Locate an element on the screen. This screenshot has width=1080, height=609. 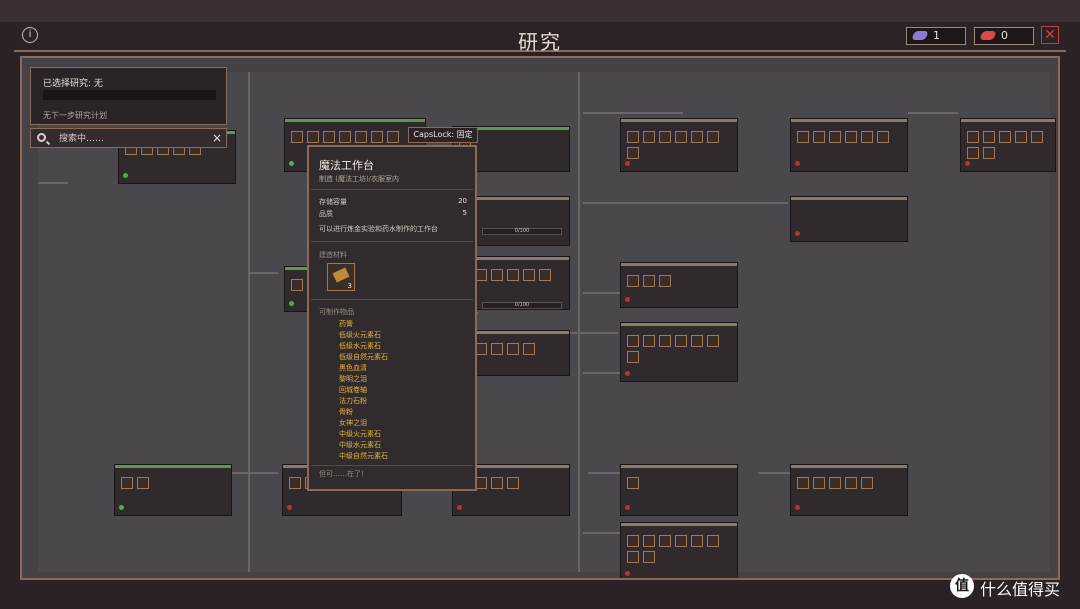
product-item: 骨粉 is located at coordinates (346, 412).